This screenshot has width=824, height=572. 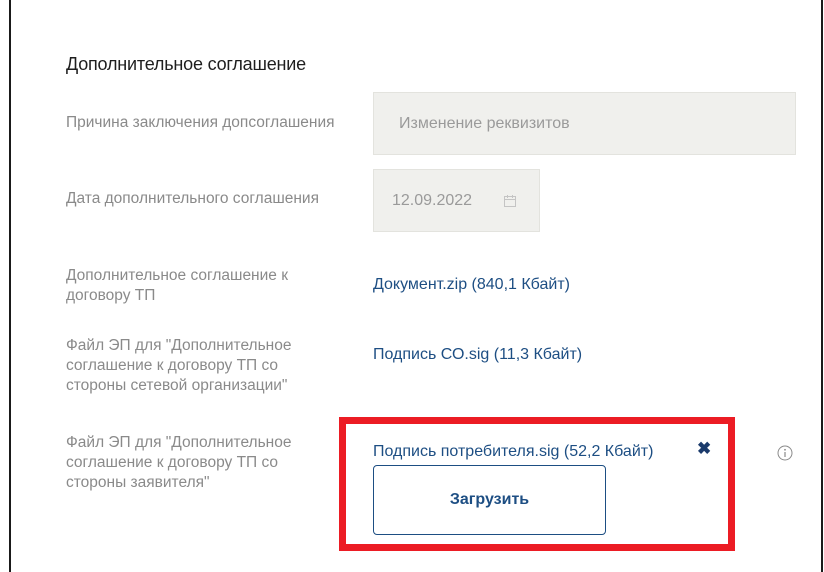 What do you see at coordinates (186, 64) in the screenshot?
I see `section-title: Дополнительное соглашение` at bounding box center [186, 64].